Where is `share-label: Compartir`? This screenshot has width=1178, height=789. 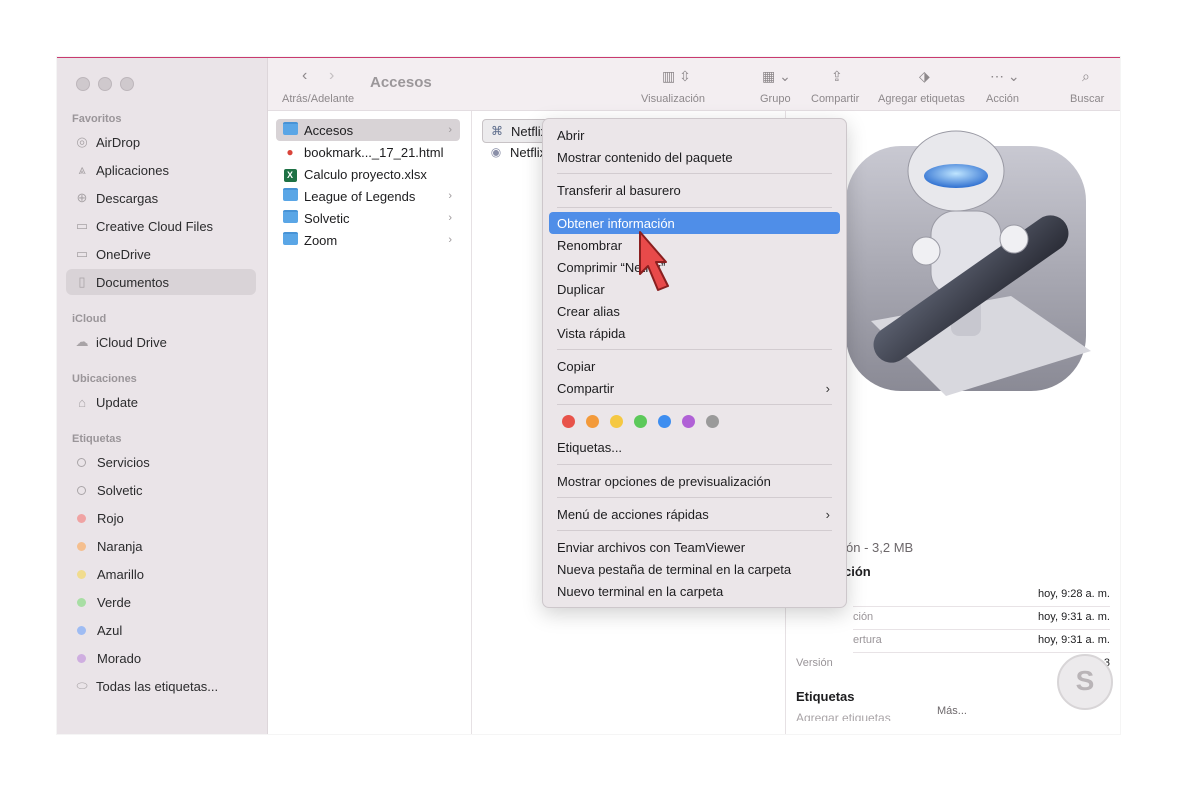 share-label: Compartir is located at coordinates (835, 99).